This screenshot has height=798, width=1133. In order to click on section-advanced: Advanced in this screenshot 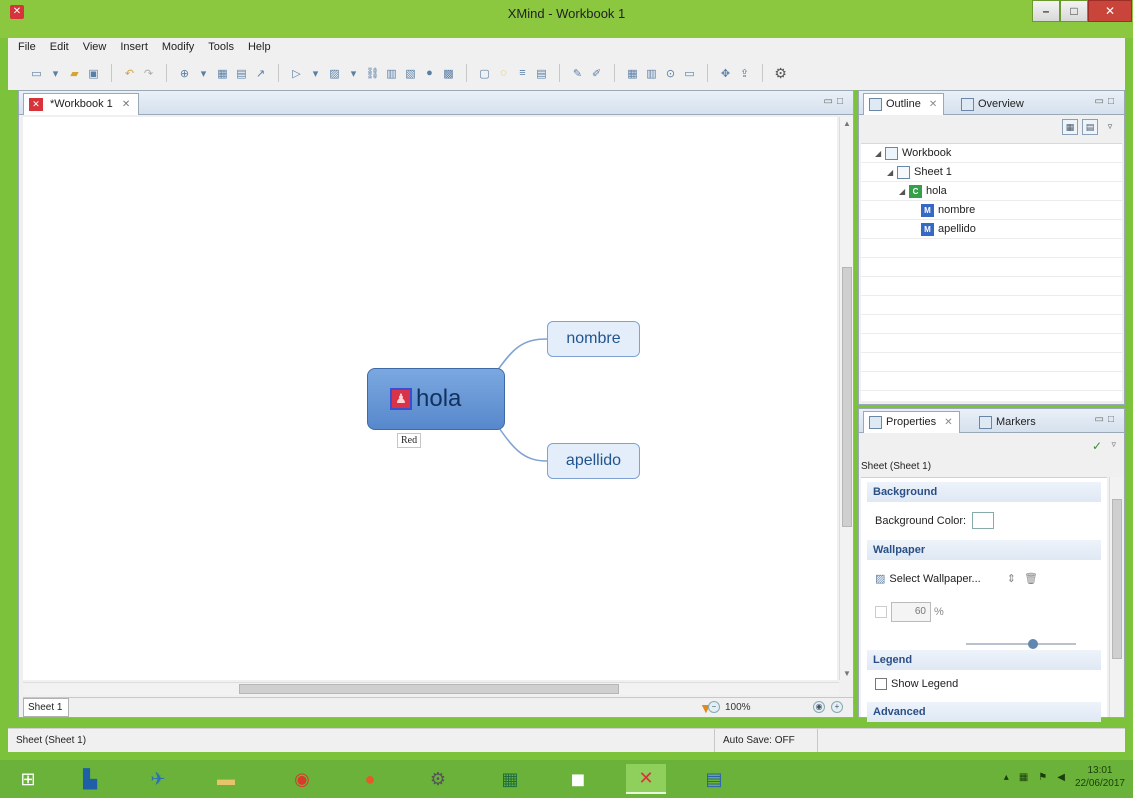, I will do `click(984, 712)`.